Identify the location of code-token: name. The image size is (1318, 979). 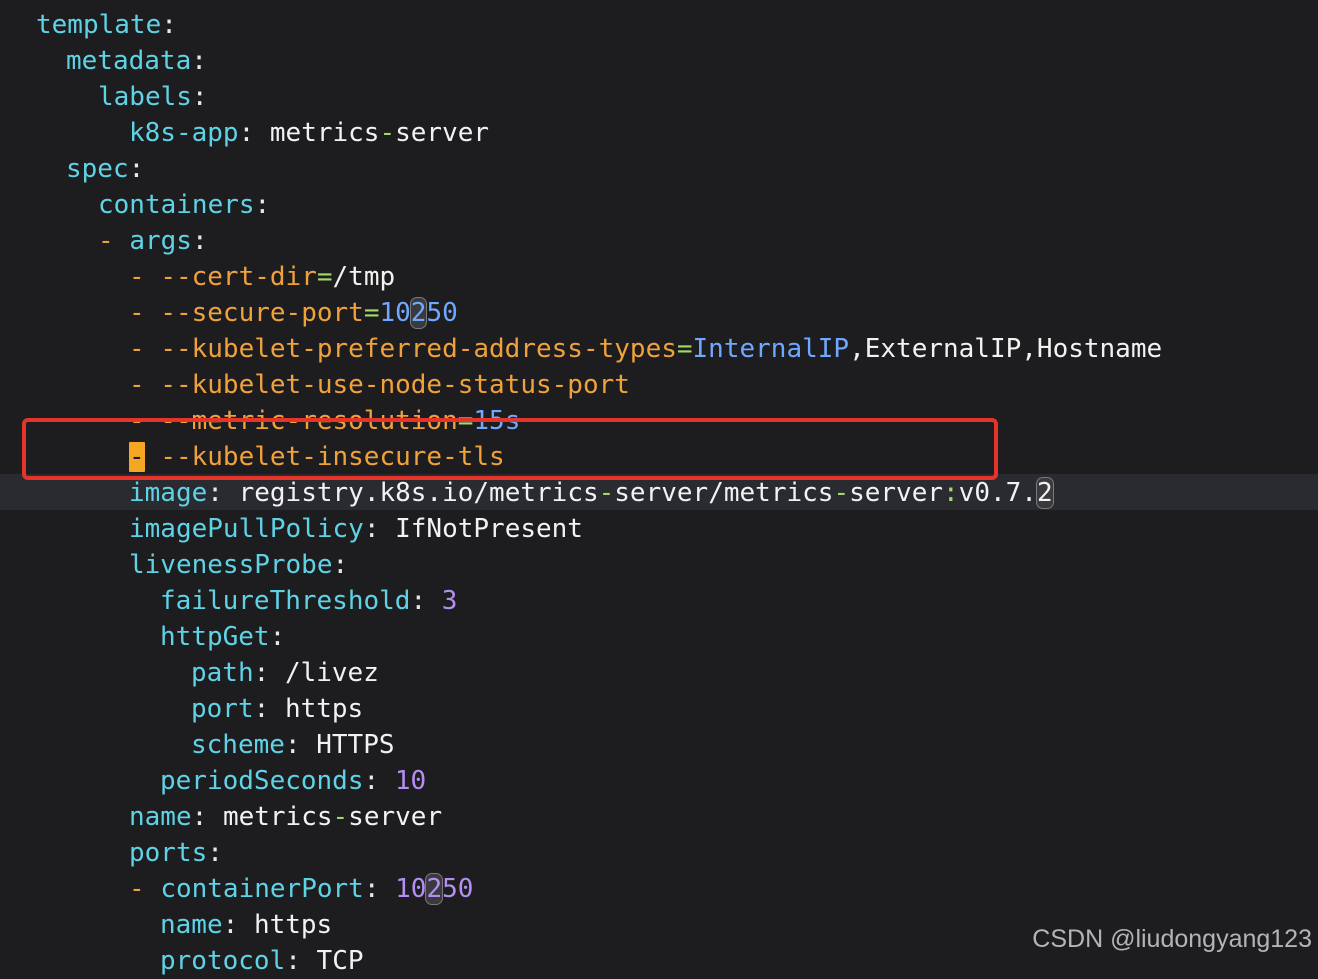
(191, 925).